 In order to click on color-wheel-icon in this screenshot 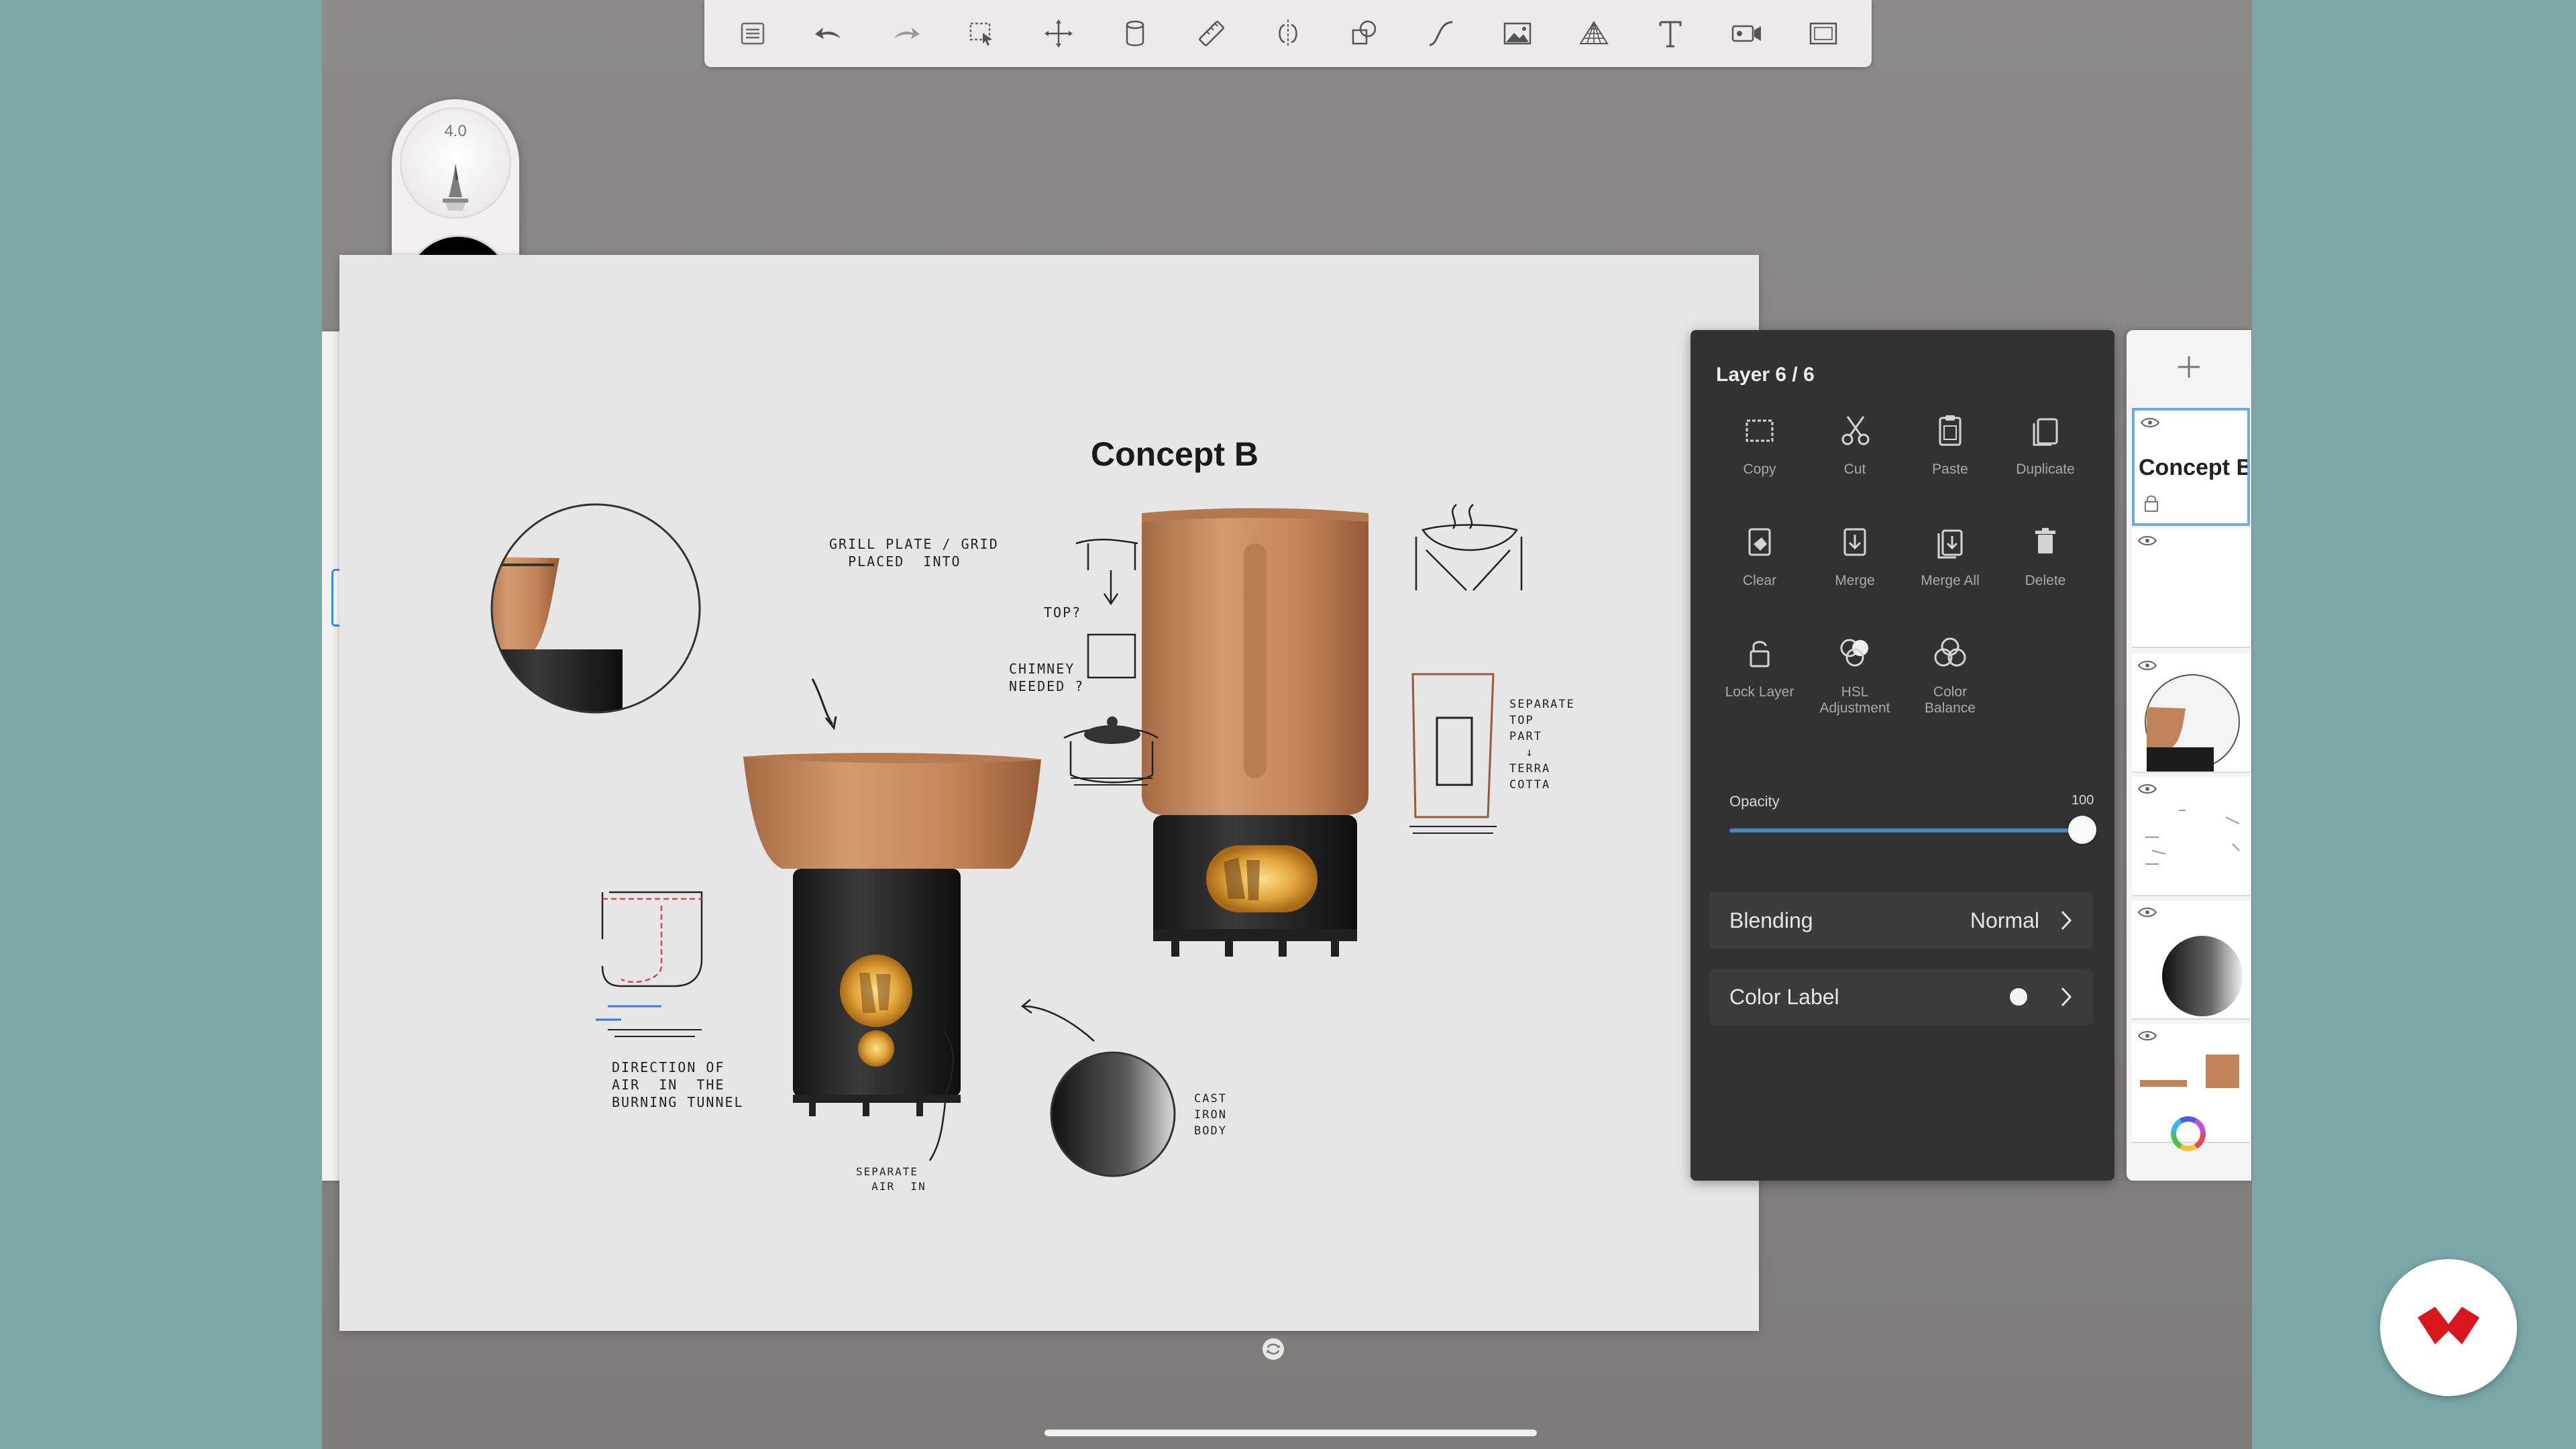, I will do `click(2188, 1133)`.